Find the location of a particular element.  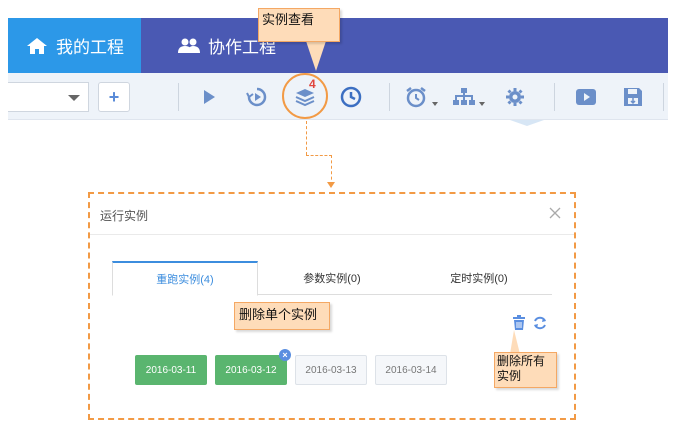

dialog-divider is located at coordinates (332, 234).